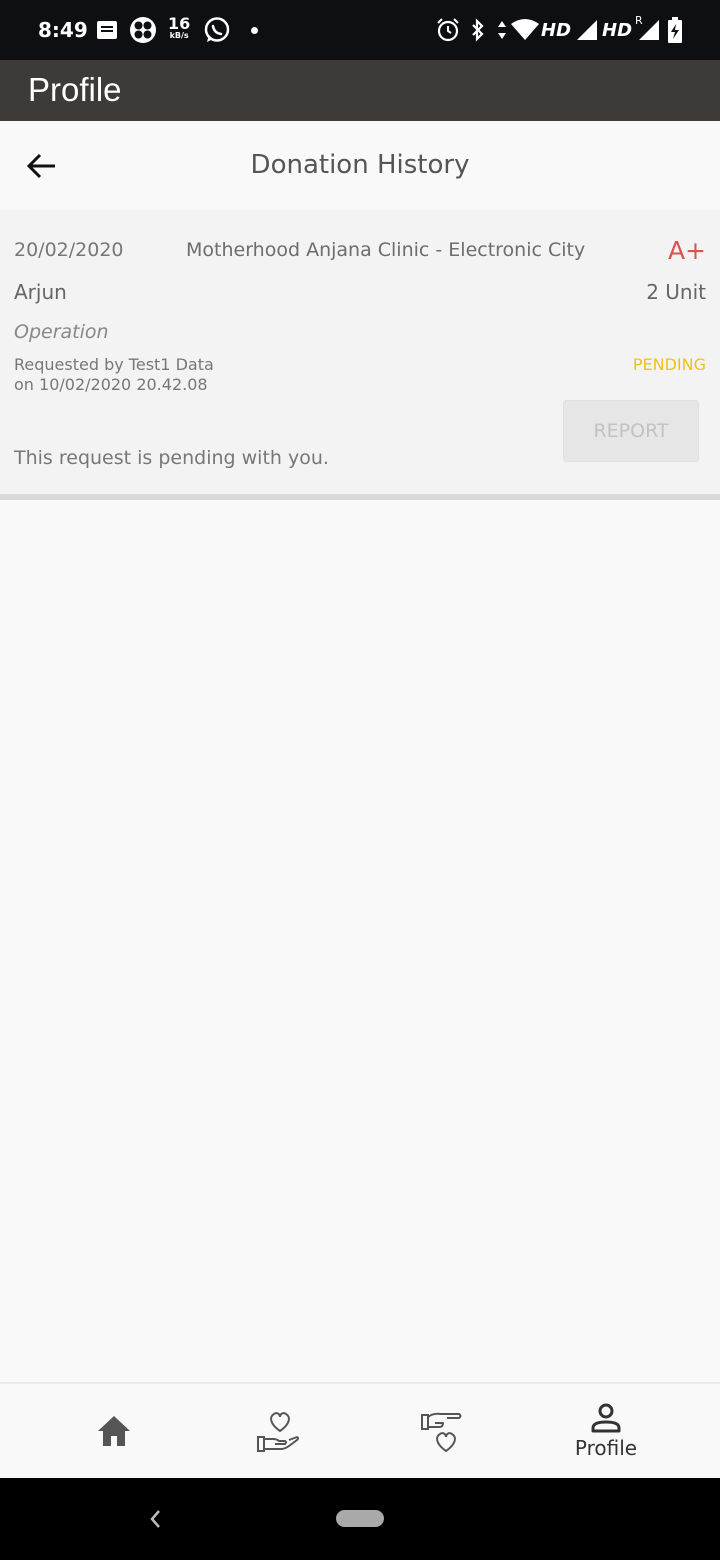 This screenshot has height=1560, width=720. I want to click on app-bar: Profile, so click(360, 90).